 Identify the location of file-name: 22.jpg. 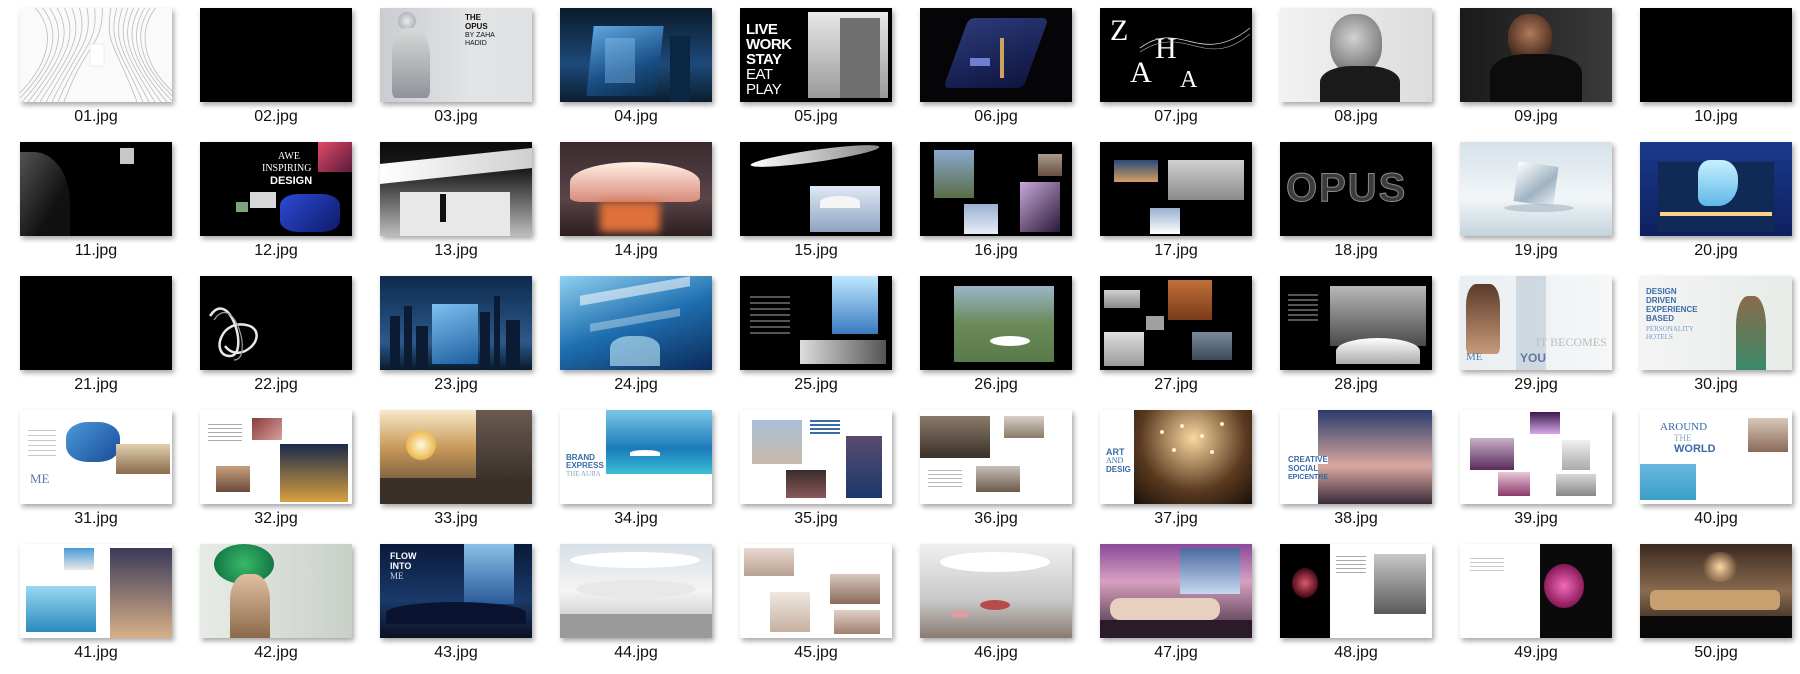
(276, 385).